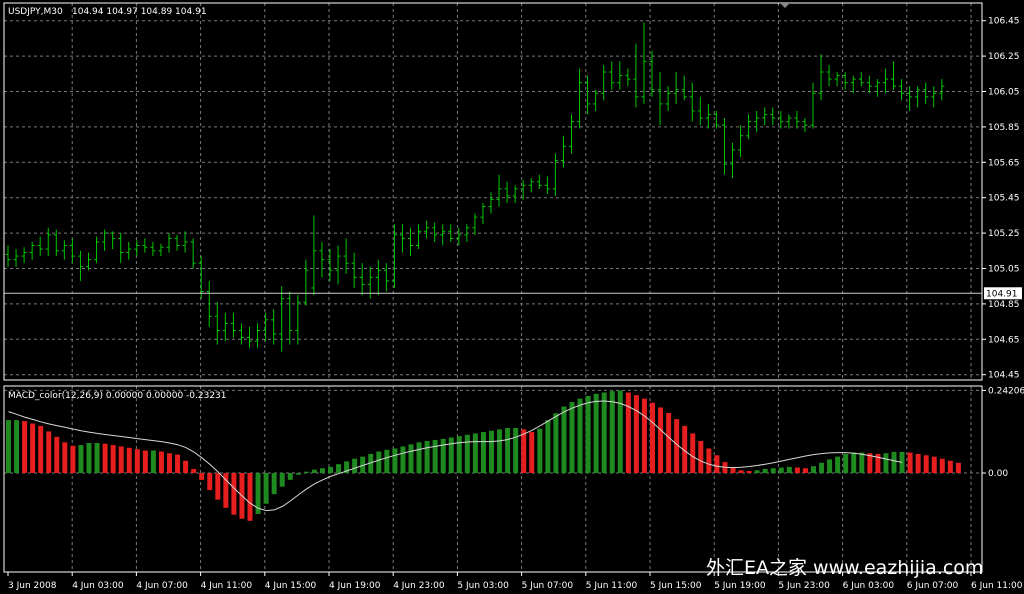  What do you see at coordinates (139, 12) in the screenshot?
I see `ohlc-label: 104.94 104.97 104.89 104.91` at bounding box center [139, 12].